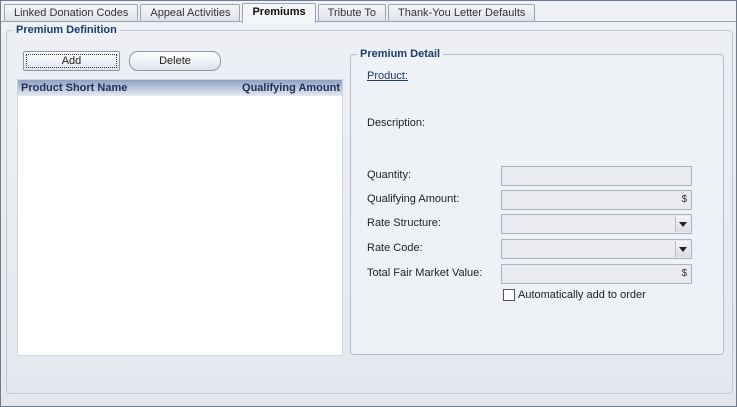  What do you see at coordinates (596, 224) in the screenshot?
I see `rate-structure-select` at bounding box center [596, 224].